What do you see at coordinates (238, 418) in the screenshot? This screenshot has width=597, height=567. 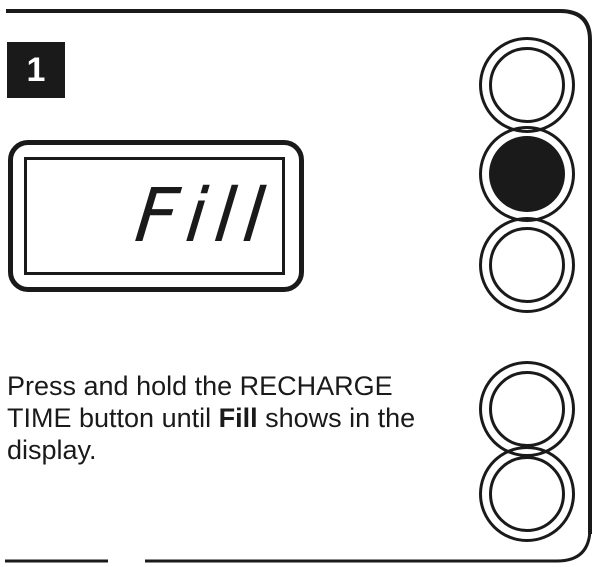 I see `instruction-emphasis: Fill` at bounding box center [238, 418].